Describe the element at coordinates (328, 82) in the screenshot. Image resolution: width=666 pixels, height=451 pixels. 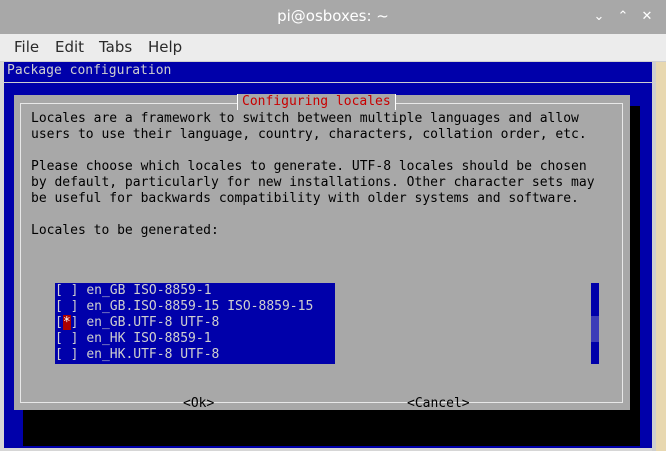
I see `backtitle-rule` at that location.